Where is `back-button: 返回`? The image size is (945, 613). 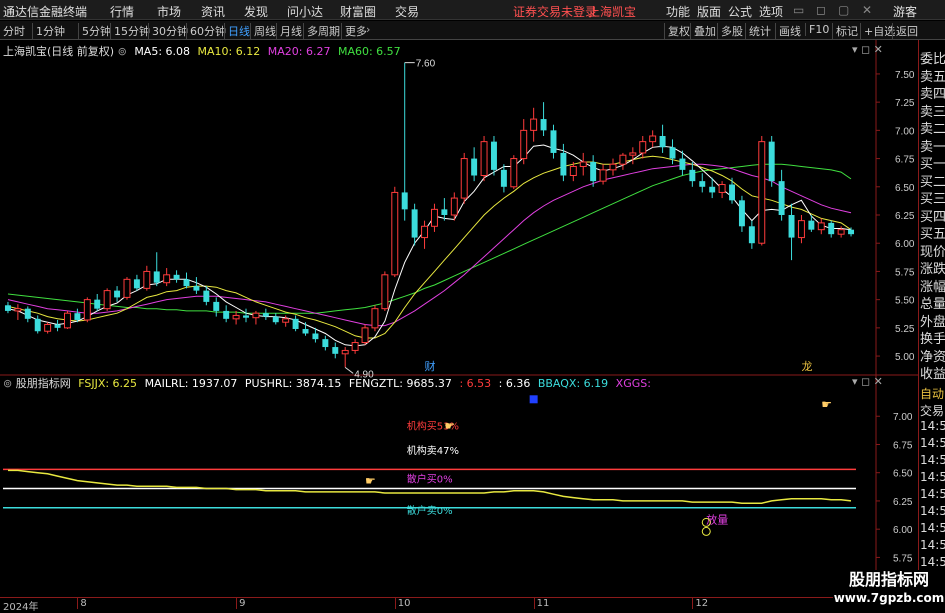 back-button: 返回 is located at coordinates (905, 31).